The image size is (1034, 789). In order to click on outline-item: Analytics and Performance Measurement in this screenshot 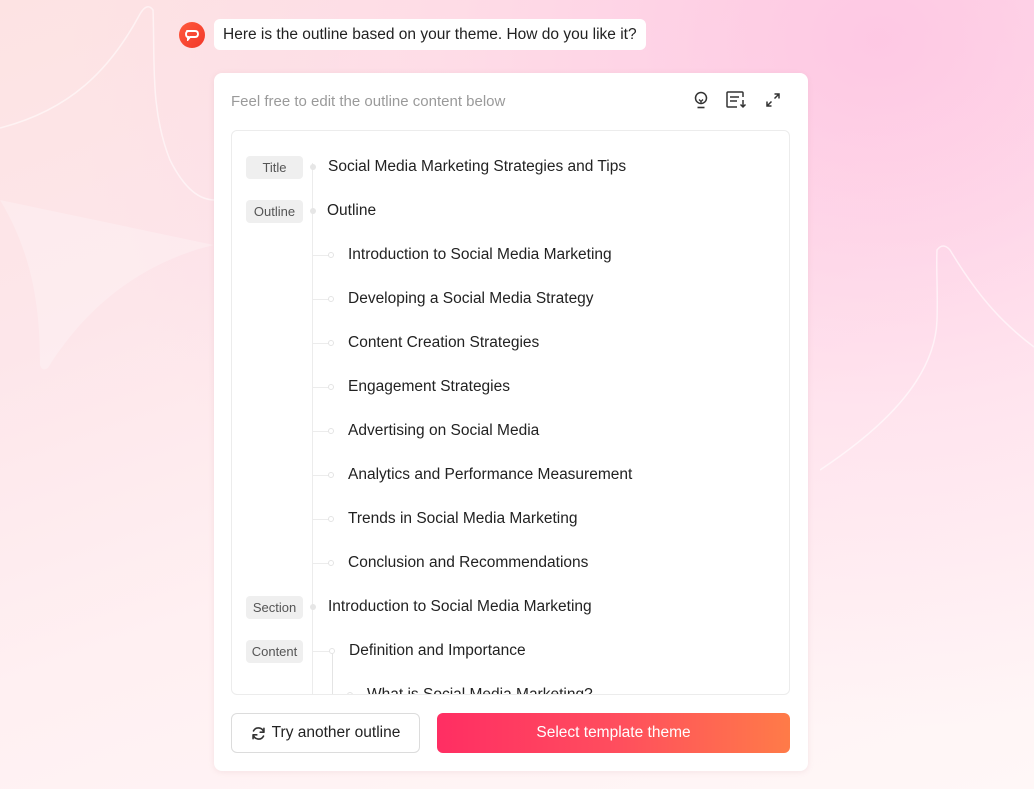, I will do `click(510, 475)`.